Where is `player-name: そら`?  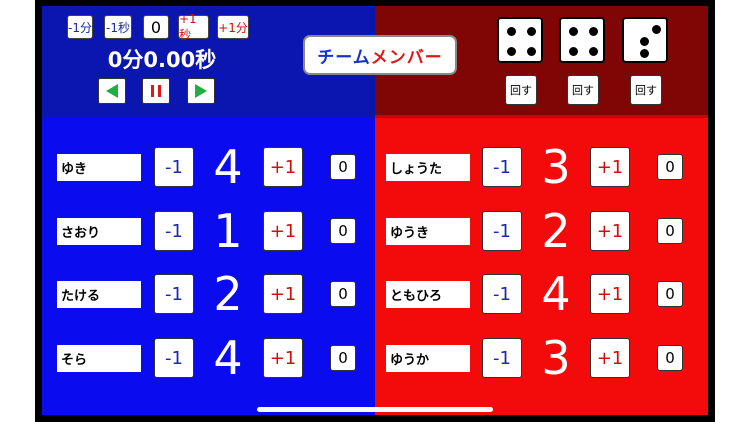 player-name: そら is located at coordinates (99, 358).